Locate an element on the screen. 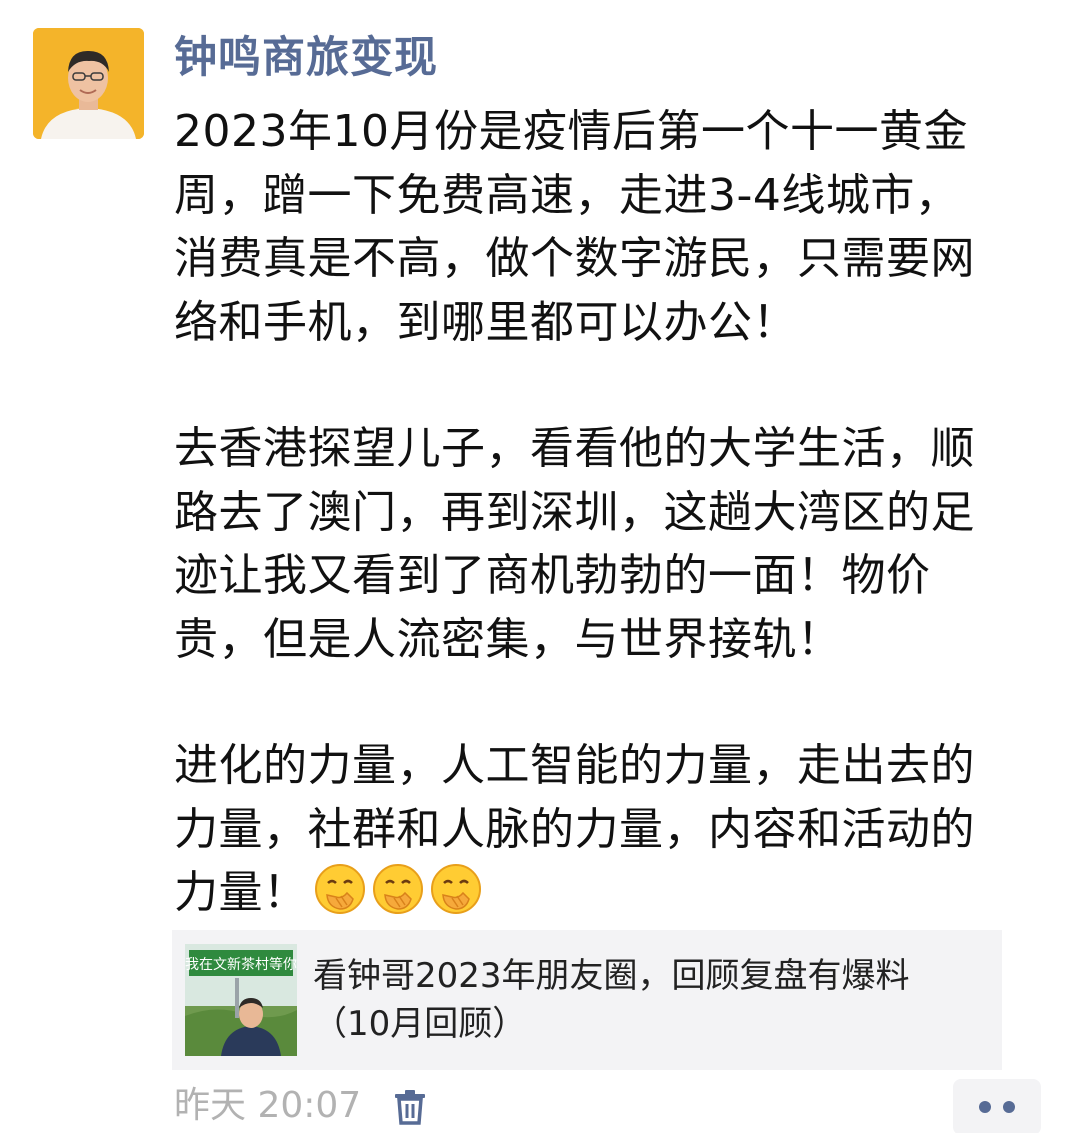 Image resolution: width=1080 pixels, height=1133 pixels. emoji-row is located at coordinates (395, 891).